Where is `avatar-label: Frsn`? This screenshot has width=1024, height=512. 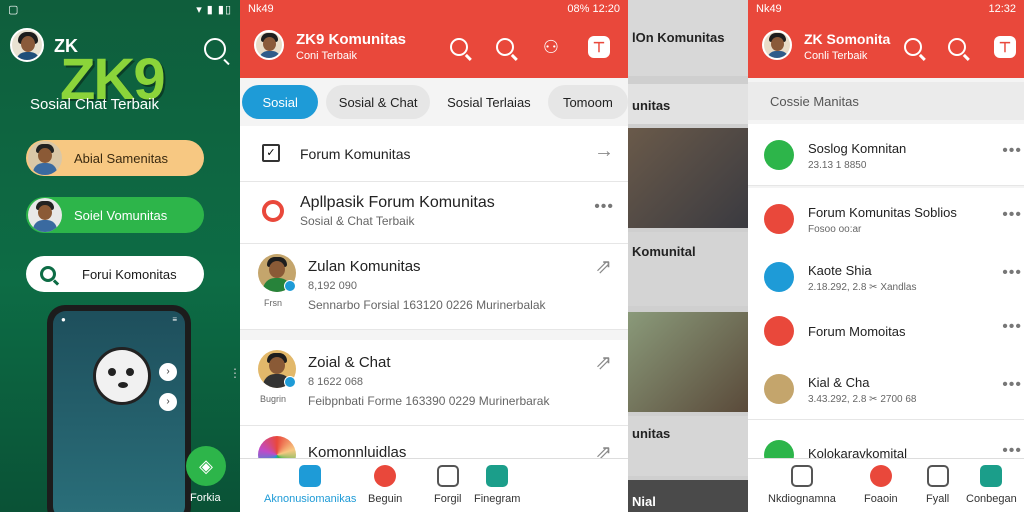 avatar-label: Frsn is located at coordinates (273, 303).